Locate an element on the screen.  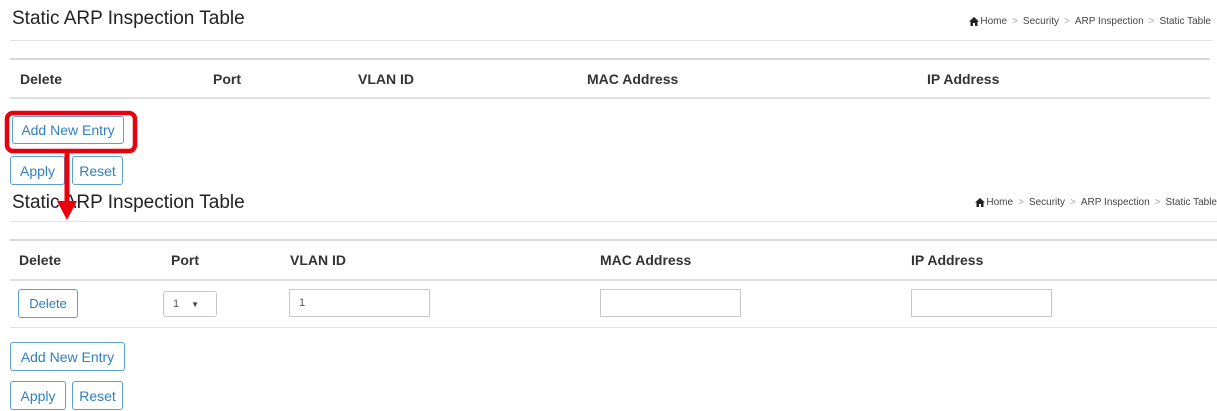
annotation-overlay is located at coordinates (71, 165).